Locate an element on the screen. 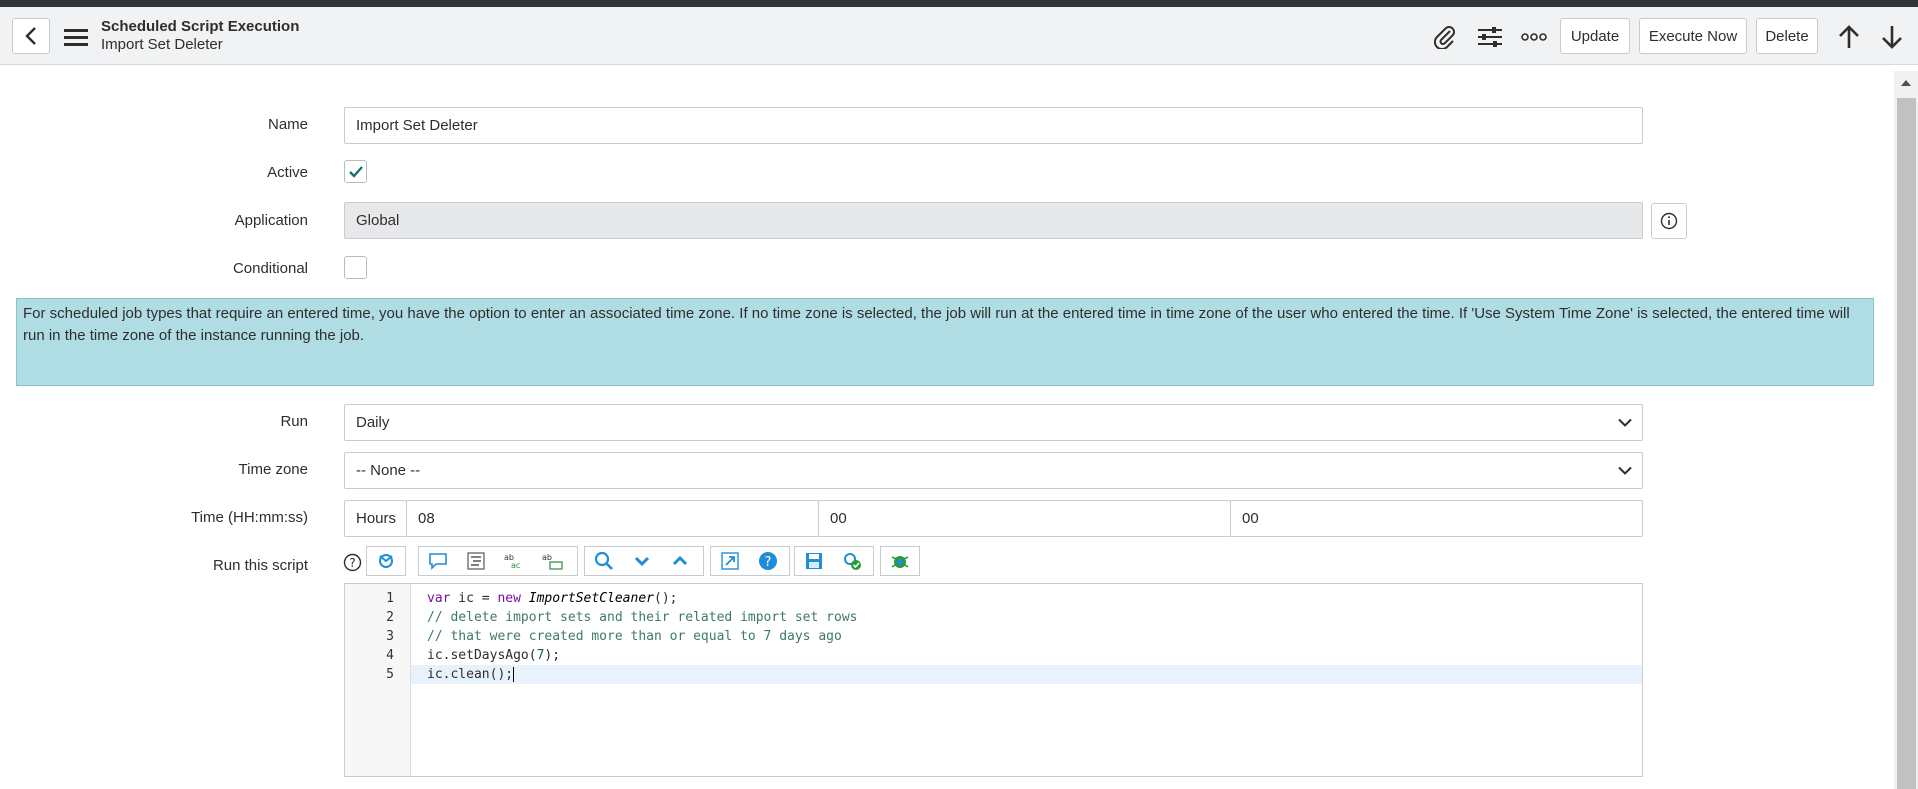  toggle-syntax-icon is located at coordinates (386, 561).